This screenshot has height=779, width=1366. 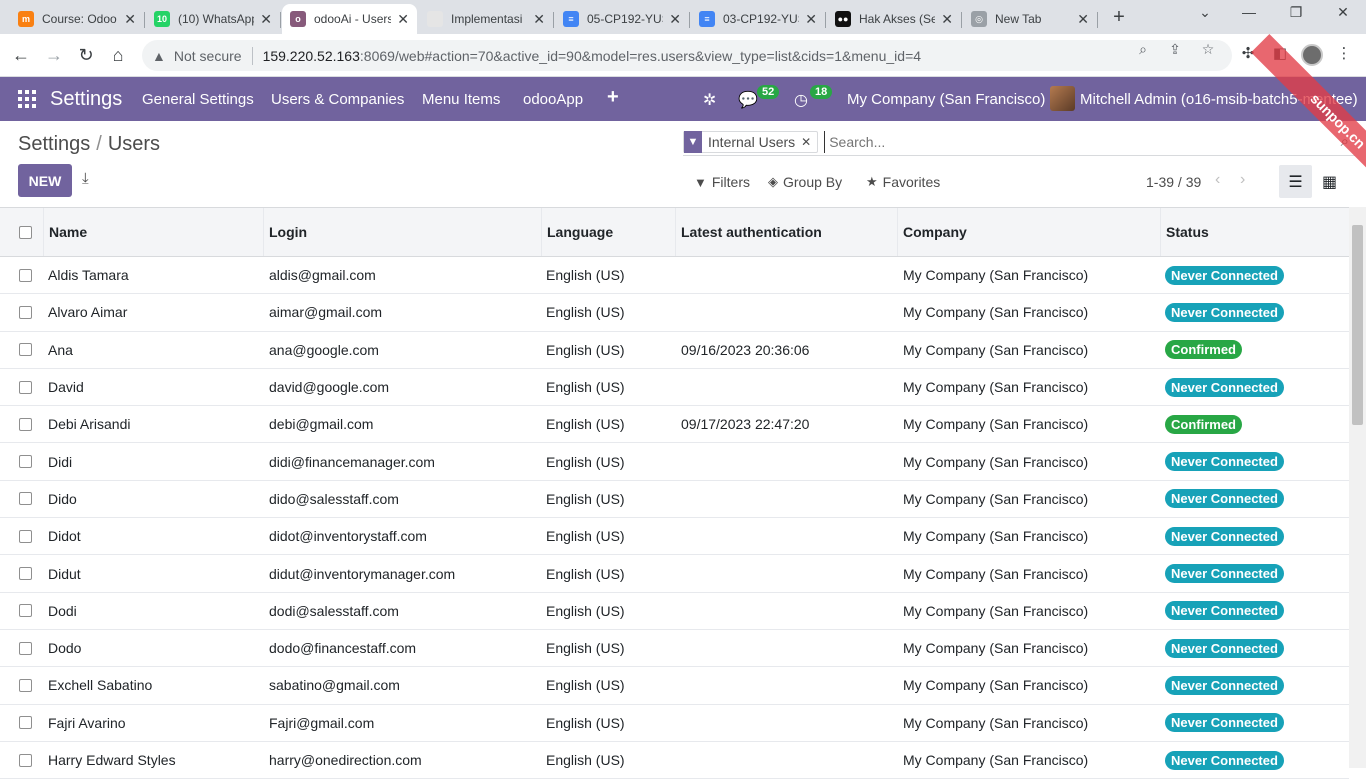 What do you see at coordinates (27, 99) in the screenshot?
I see `apps-menu-icon` at bounding box center [27, 99].